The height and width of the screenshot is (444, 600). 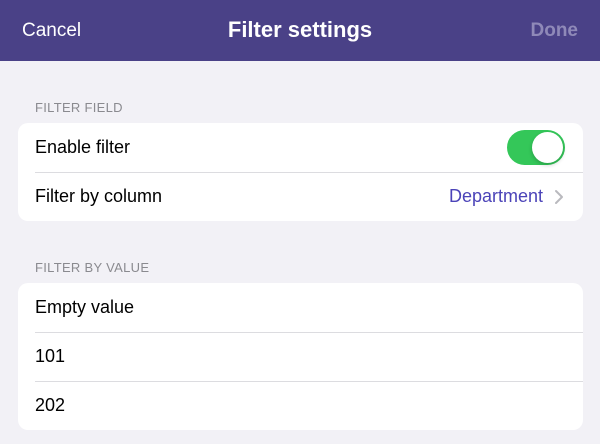 I want to click on list-item: 202, so click(x=300, y=405).